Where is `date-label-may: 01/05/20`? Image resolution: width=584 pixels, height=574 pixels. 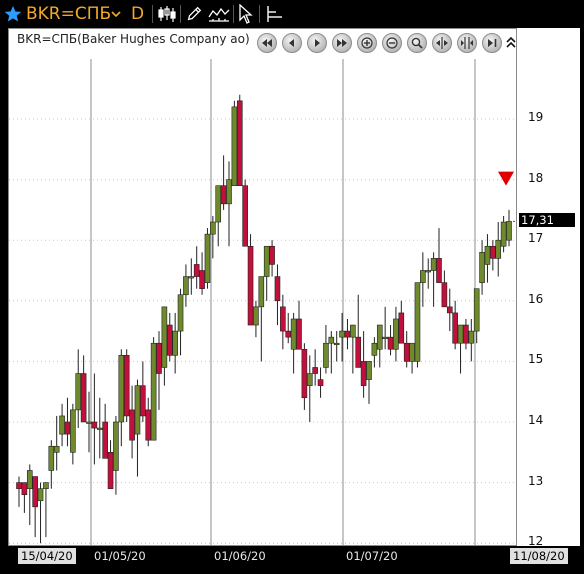
date-label-may: 01/05/20 is located at coordinates (120, 556).